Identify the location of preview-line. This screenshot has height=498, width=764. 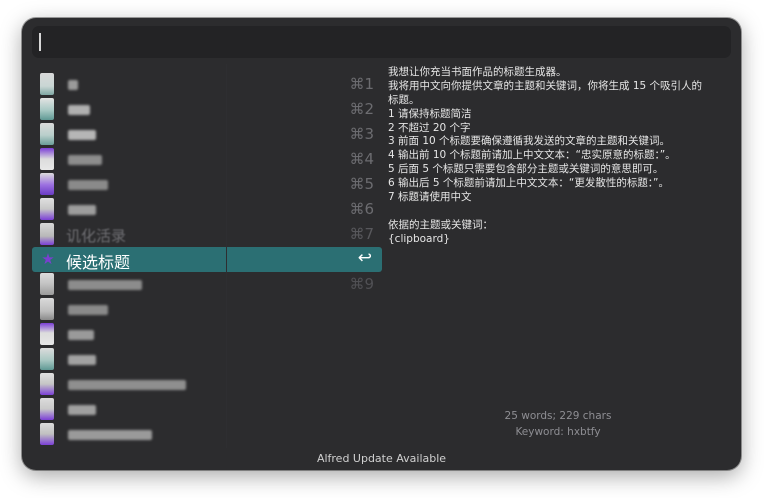
(558, 212).